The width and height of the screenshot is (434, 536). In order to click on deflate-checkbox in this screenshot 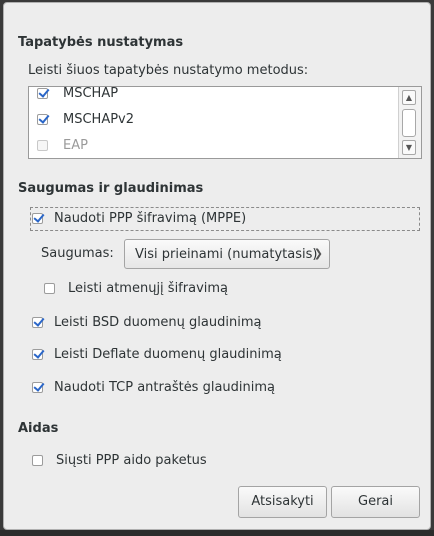, I will do `click(37, 354)`.